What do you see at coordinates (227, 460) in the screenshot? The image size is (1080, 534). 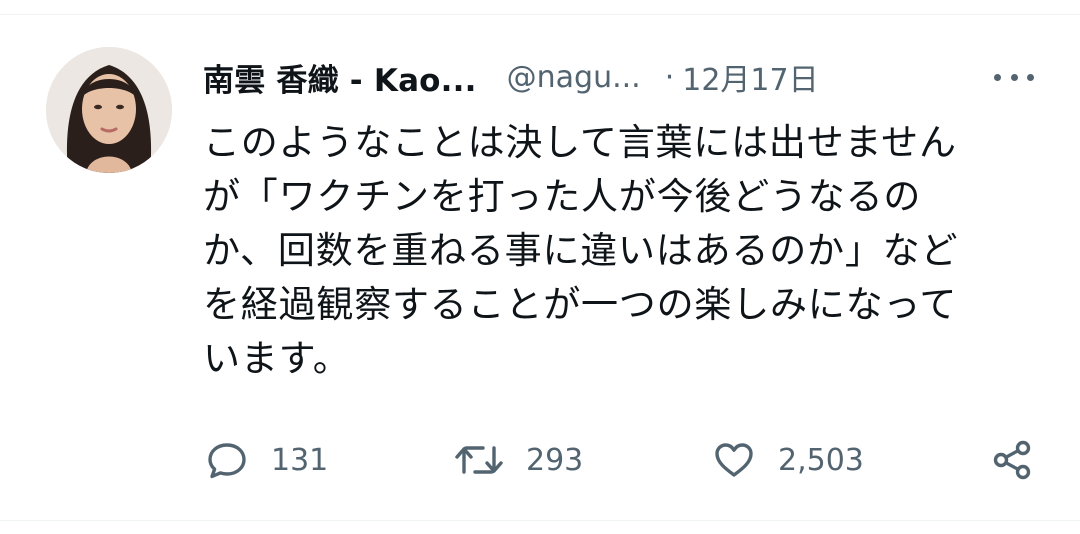 I see `speech-bubble-icon` at bounding box center [227, 460].